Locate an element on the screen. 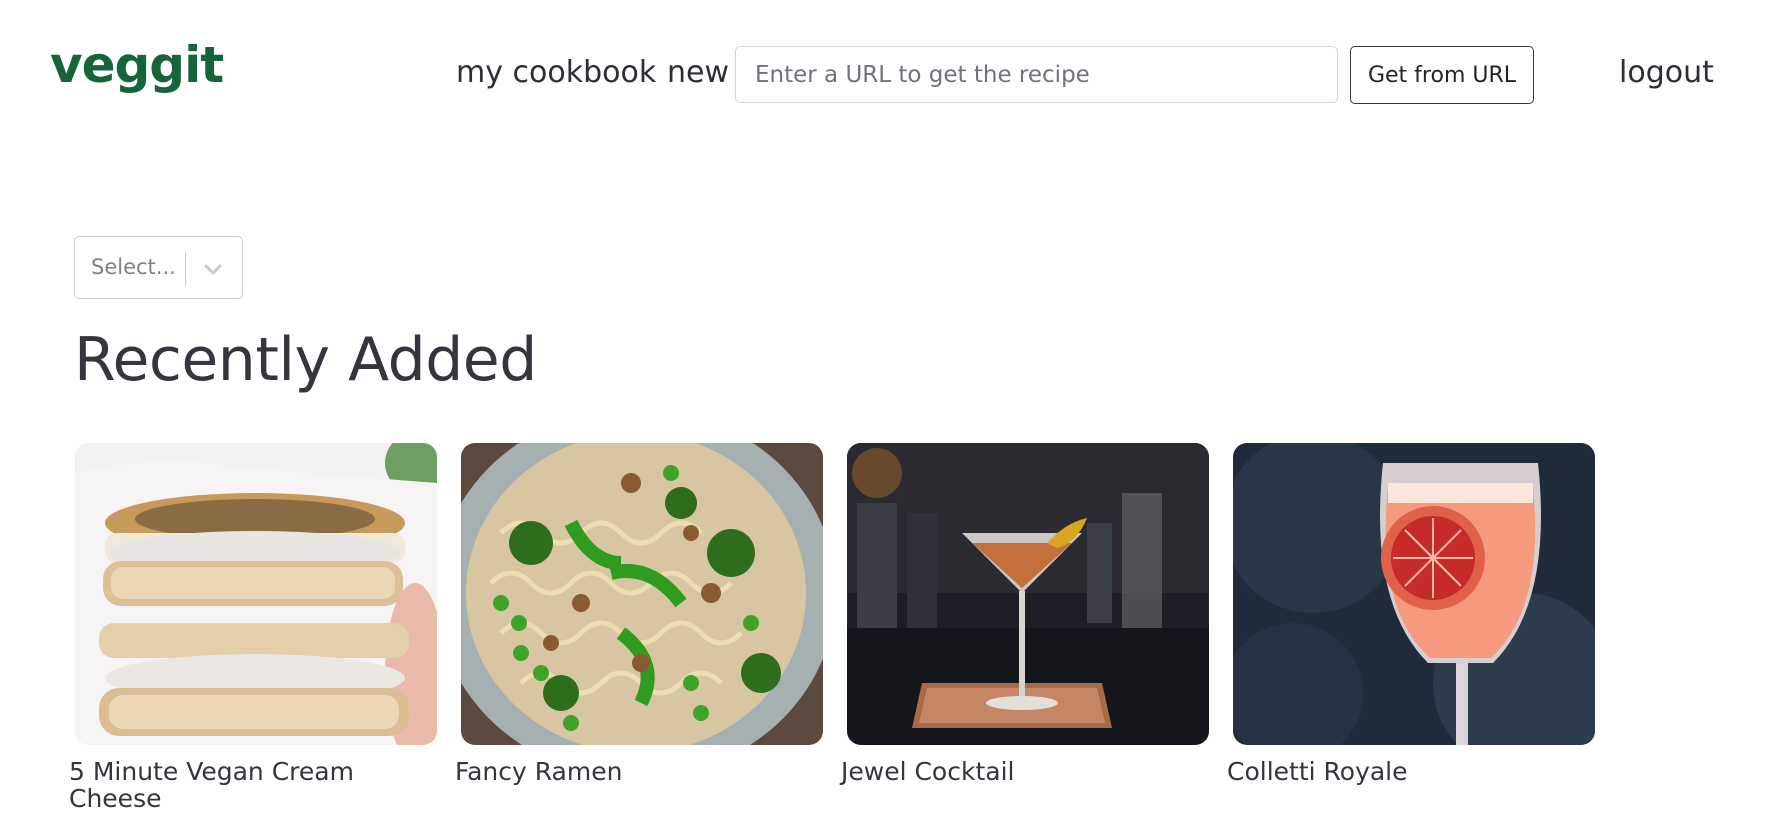 This screenshot has width=1771, height=835. nav-new-link: new is located at coordinates (698, 73).